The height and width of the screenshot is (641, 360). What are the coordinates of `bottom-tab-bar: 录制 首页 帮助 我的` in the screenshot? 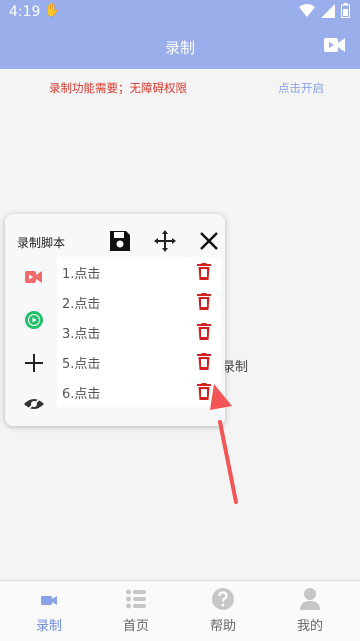 It's located at (180, 610).